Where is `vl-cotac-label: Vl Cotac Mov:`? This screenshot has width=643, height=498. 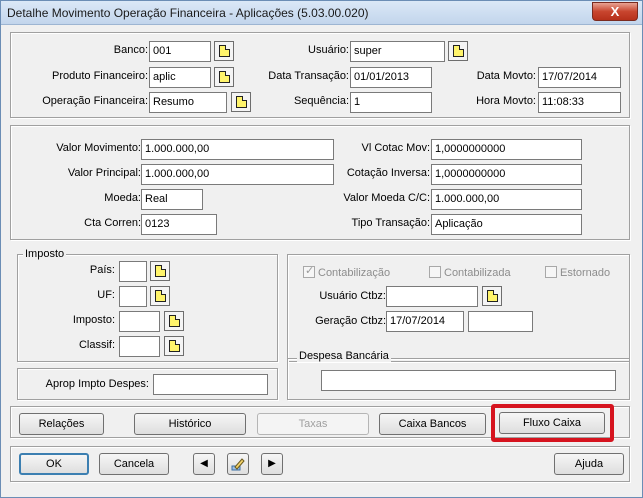
vl-cotac-label: Vl Cotac Mov: is located at coordinates (395, 148).